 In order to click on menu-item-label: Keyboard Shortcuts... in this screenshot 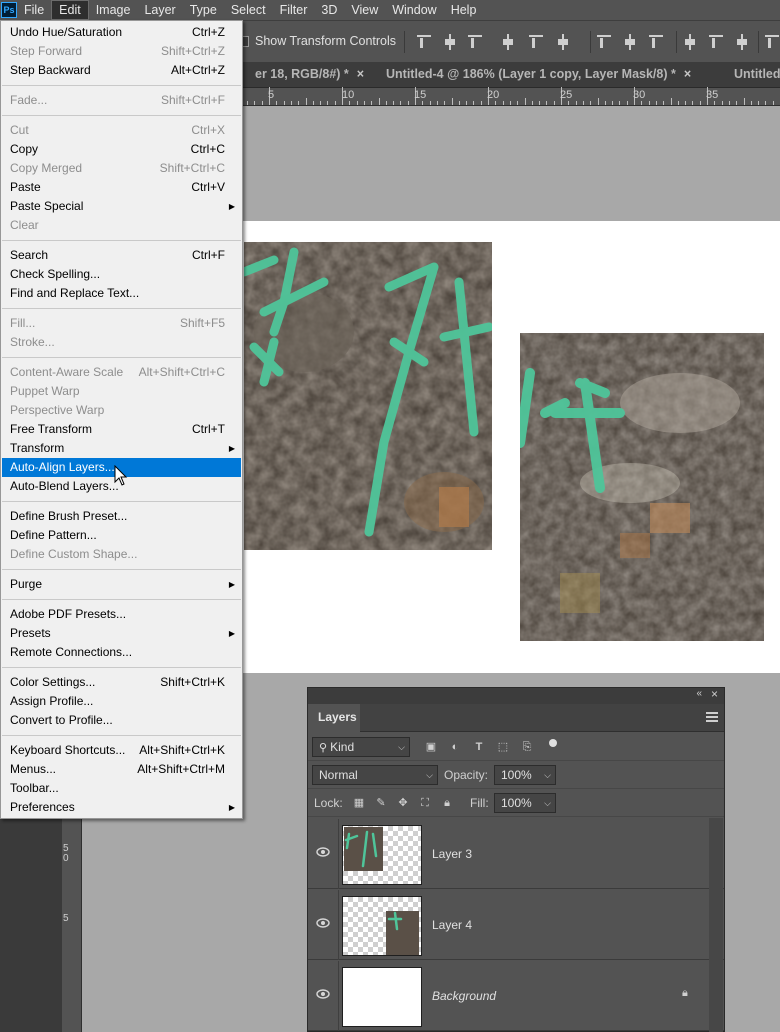, I will do `click(68, 750)`.